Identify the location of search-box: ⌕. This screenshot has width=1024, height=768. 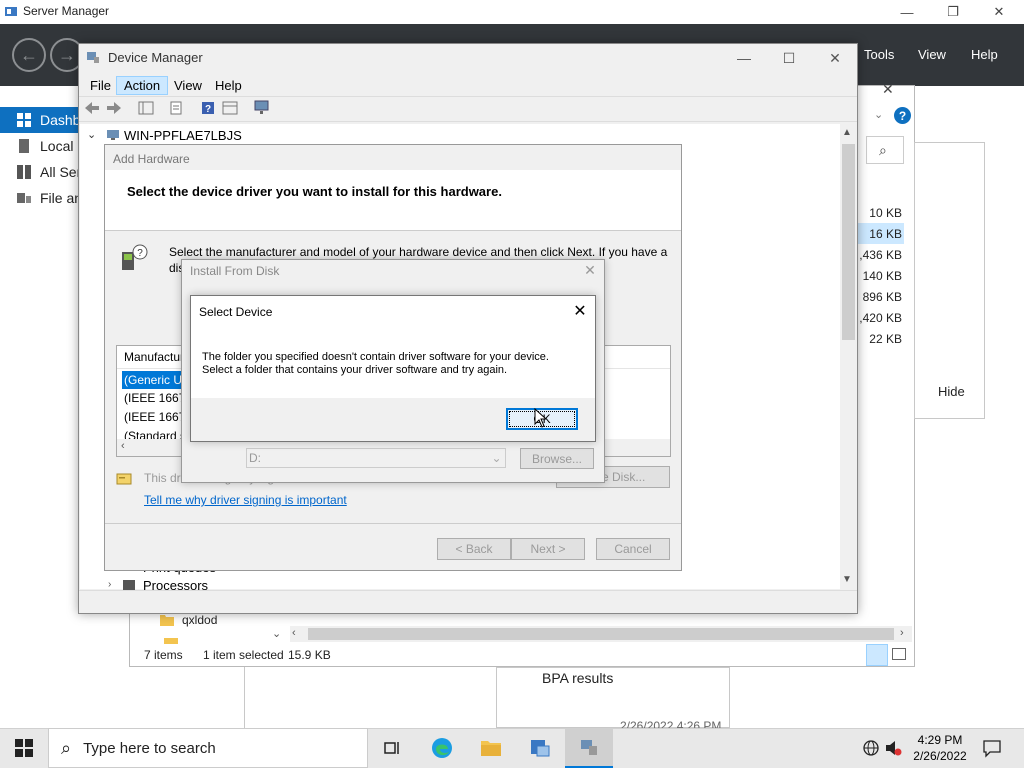
(885, 150).